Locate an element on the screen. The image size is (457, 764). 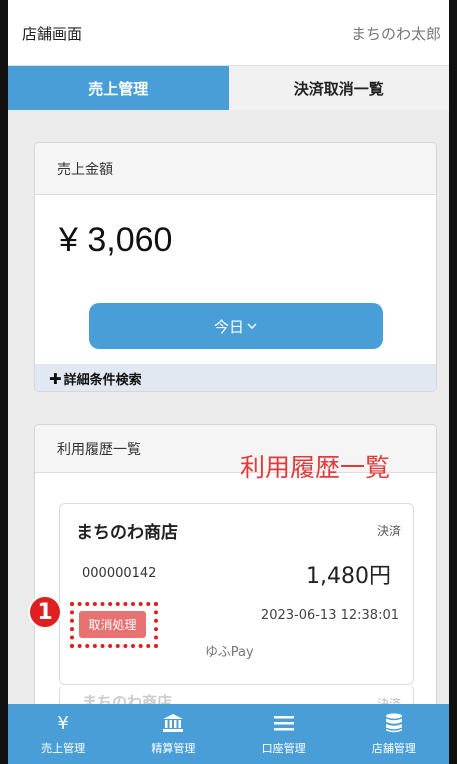
nav-account-management: 口座管理 is located at coordinates (284, 734).